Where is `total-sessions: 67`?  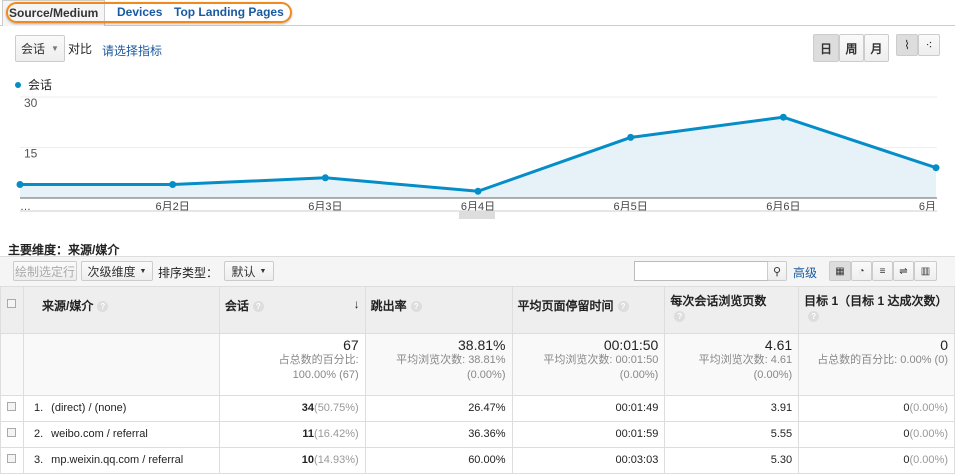 total-sessions: 67 is located at coordinates (351, 345).